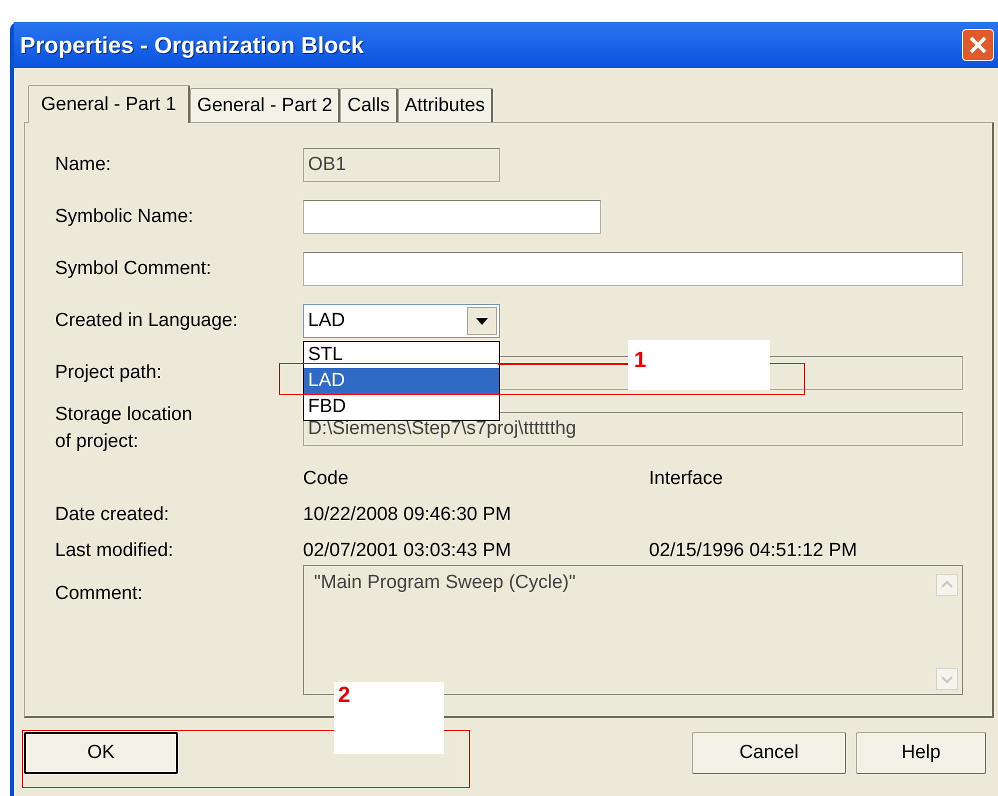 This screenshot has height=796, width=998. I want to click on field-label: Storage location of project:, so click(124, 428).